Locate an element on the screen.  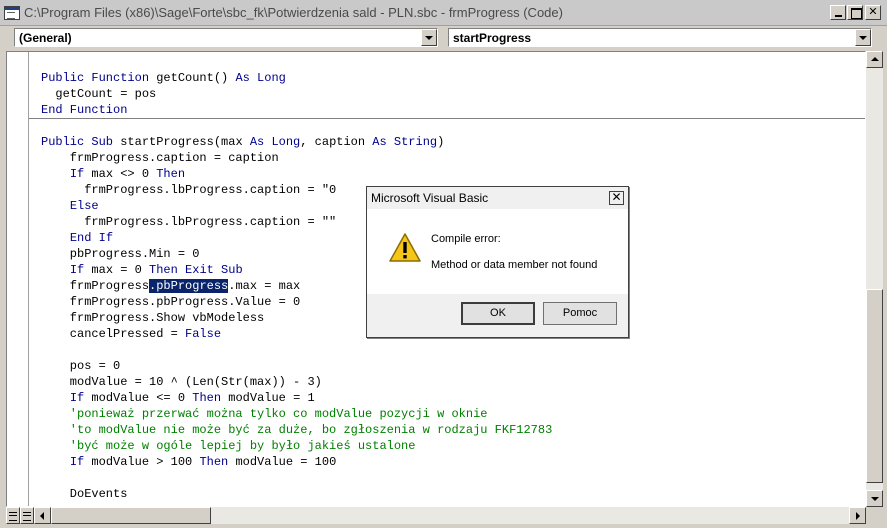
code-keyword: Public Sub is located at coordinates (81, 142).